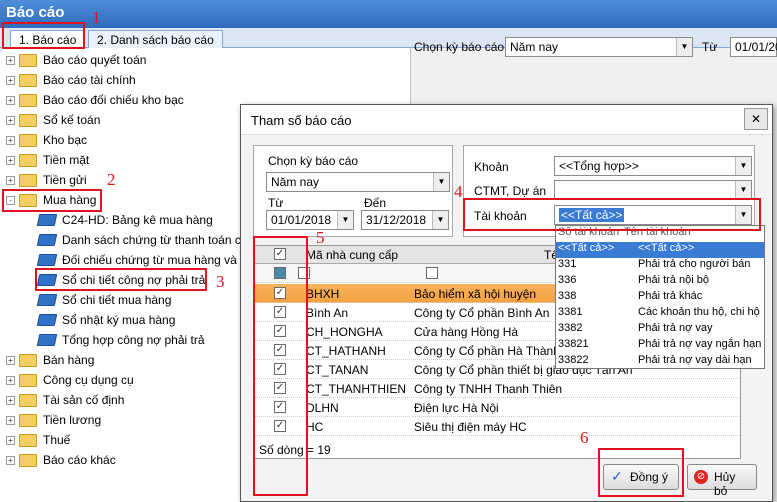 This screenshot has height=502, width=777. I want to click on close-icon: ✕, so click(756, 119).